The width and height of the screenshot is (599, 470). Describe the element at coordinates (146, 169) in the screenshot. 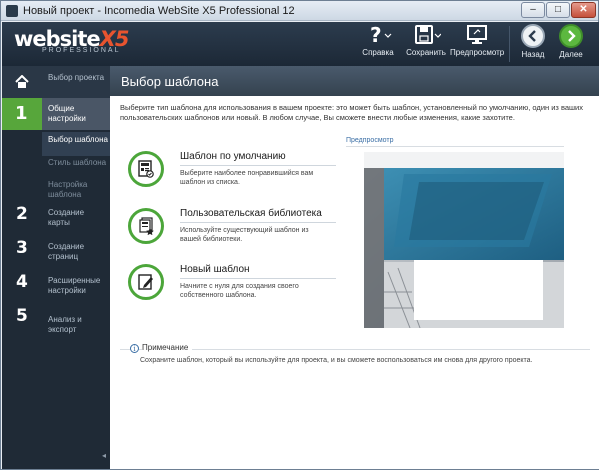

I see `default-template-icon` at that location.